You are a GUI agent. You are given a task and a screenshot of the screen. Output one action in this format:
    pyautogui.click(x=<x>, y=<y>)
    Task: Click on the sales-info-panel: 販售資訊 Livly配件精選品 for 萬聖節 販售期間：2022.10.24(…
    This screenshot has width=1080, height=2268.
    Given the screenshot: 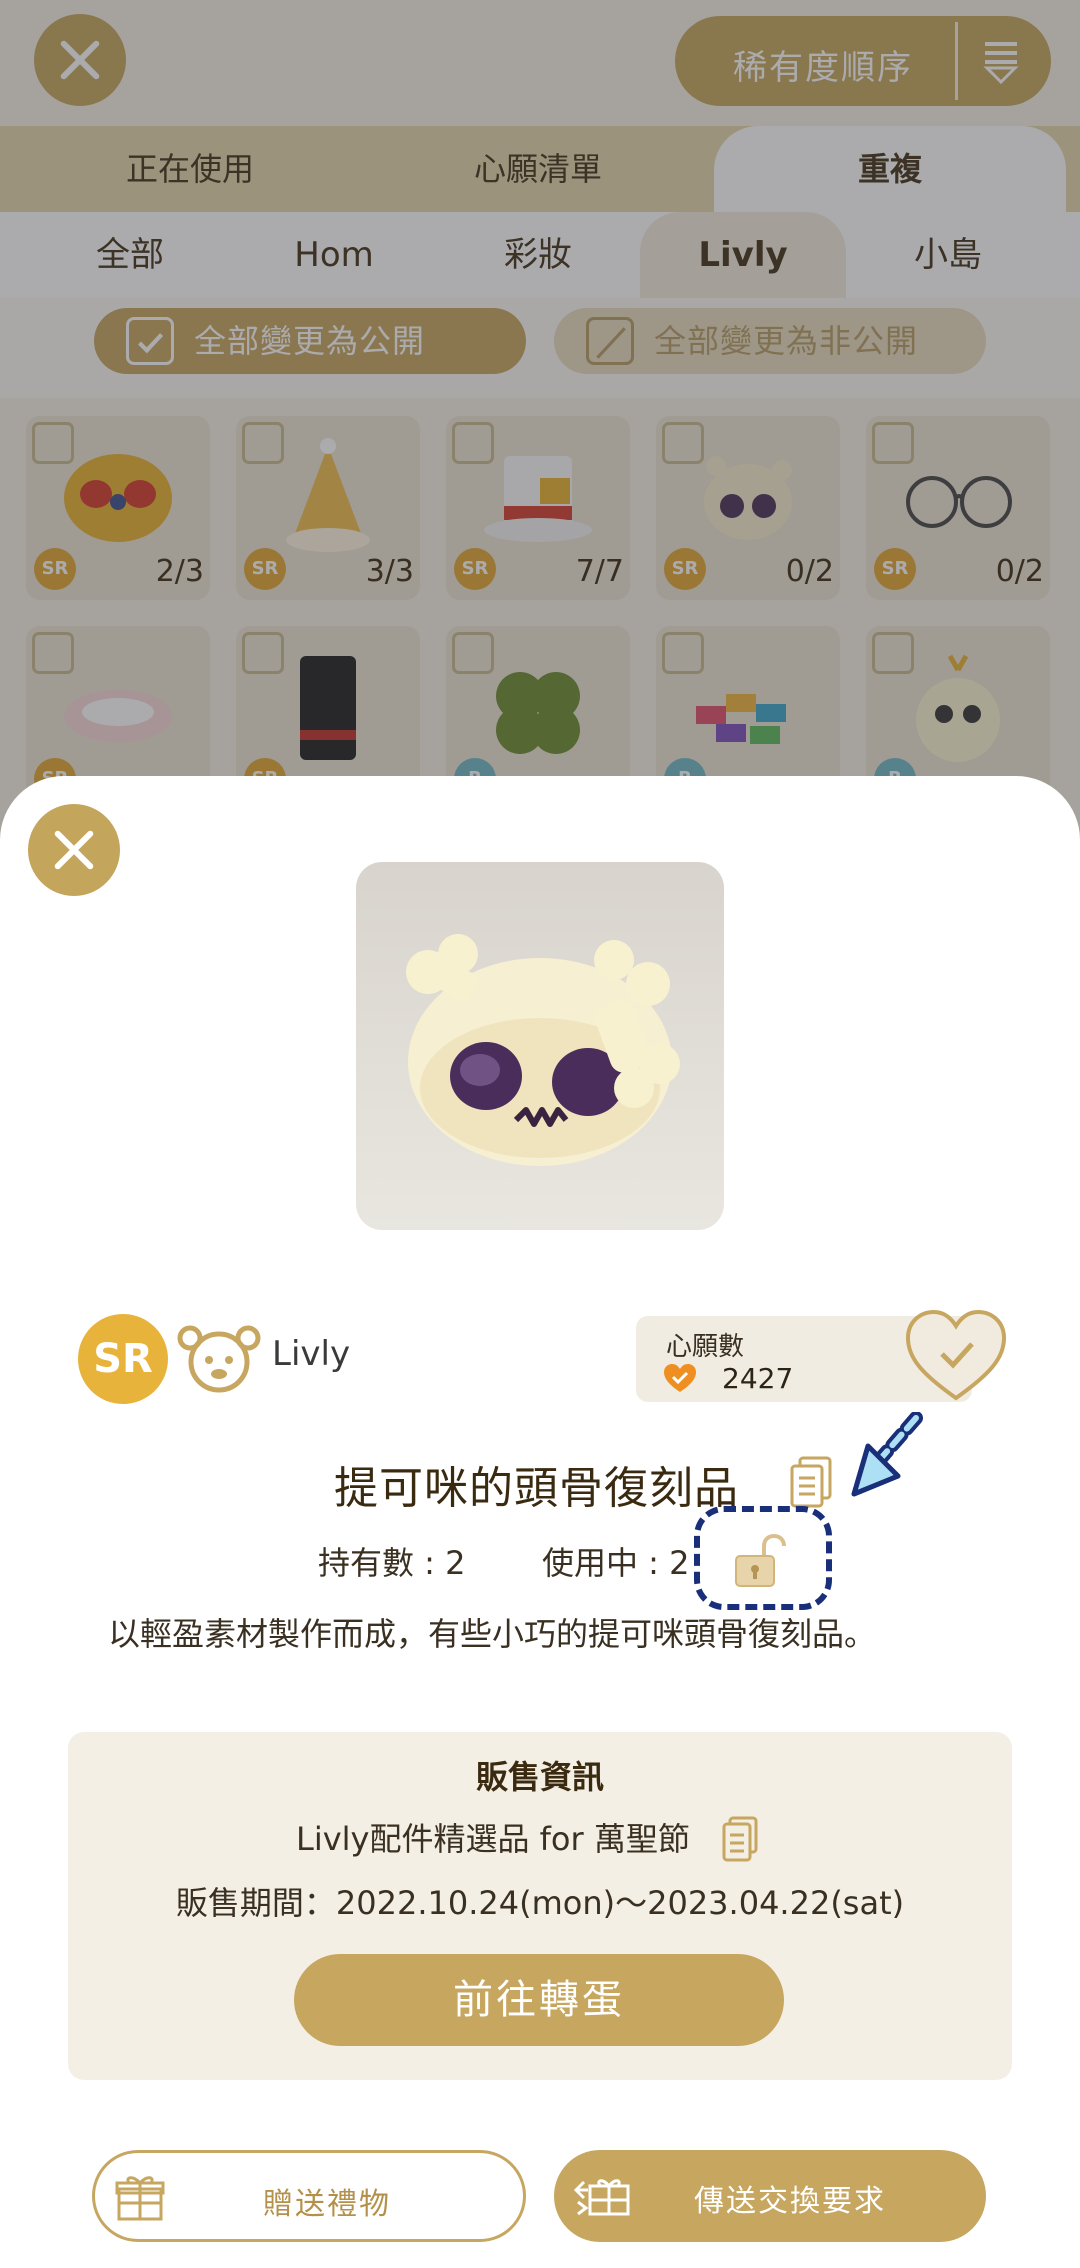 What is the action you would take?
    pyautogui.click(x=540, y=1906)
    